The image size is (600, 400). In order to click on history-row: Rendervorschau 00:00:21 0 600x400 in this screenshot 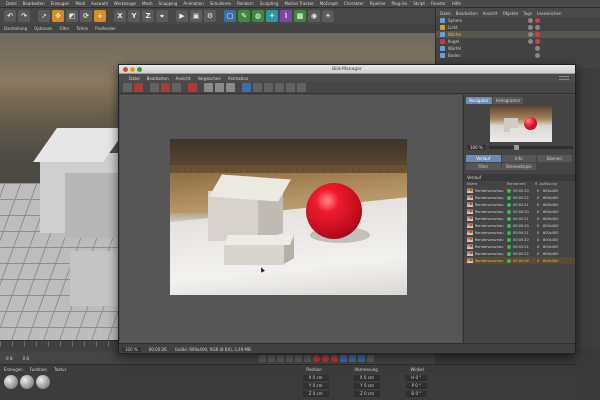, I will do `click(519, 204)`.